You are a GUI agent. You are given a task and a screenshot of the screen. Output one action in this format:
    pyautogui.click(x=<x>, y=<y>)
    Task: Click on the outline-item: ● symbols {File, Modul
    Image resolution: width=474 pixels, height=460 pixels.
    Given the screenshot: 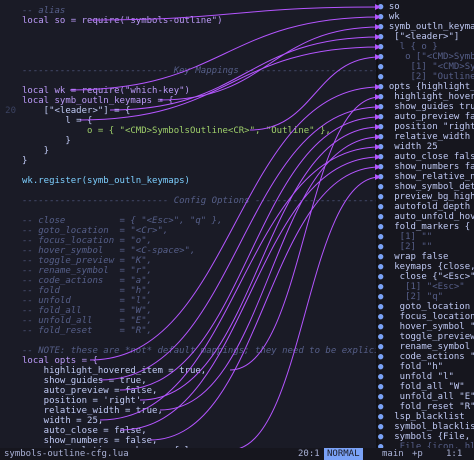 What is the action you would take?
    pyautogui.click(x=426, y=437)
    